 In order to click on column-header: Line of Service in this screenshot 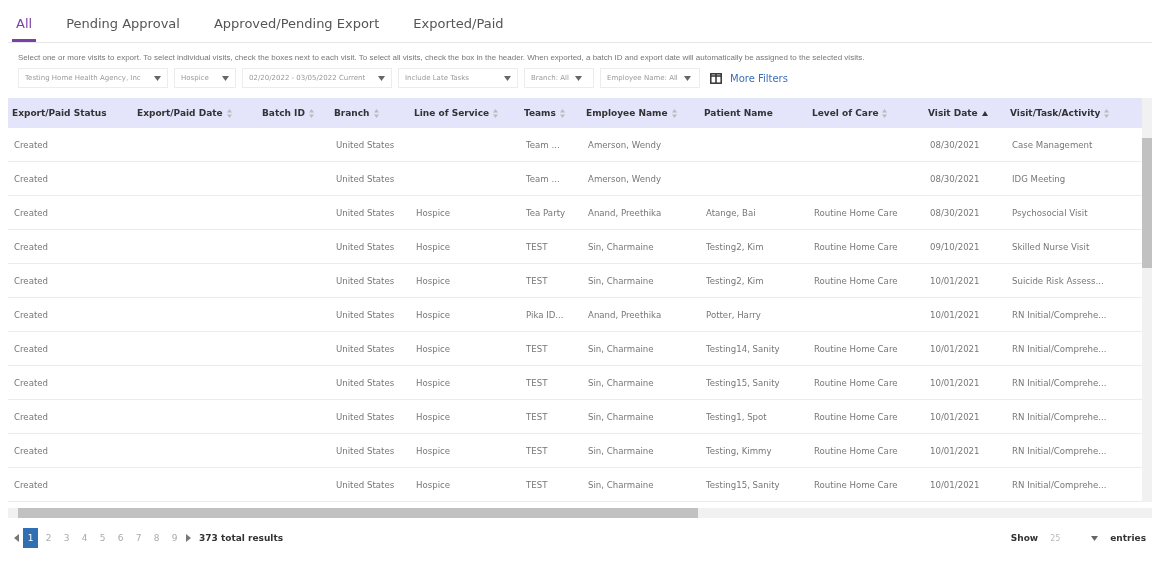, I will do `click(452, 113)`.